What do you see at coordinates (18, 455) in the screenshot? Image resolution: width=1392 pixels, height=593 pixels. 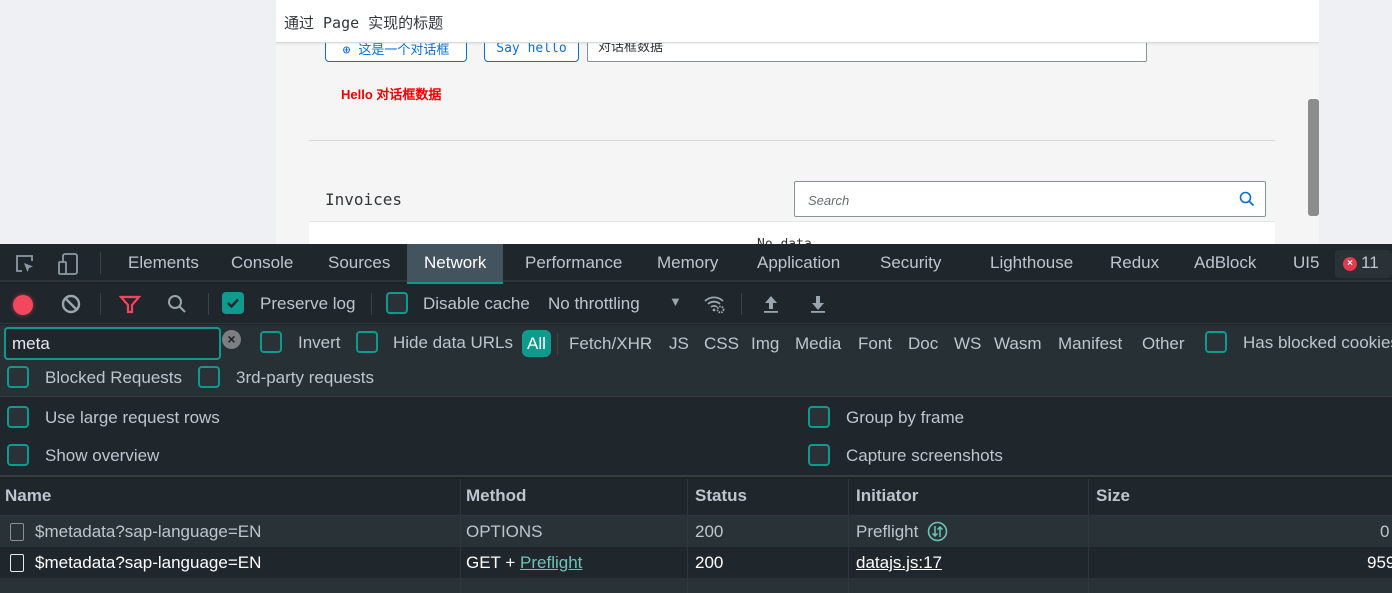 I see `show-overview-checkbox` at bounding box center [18, 455].